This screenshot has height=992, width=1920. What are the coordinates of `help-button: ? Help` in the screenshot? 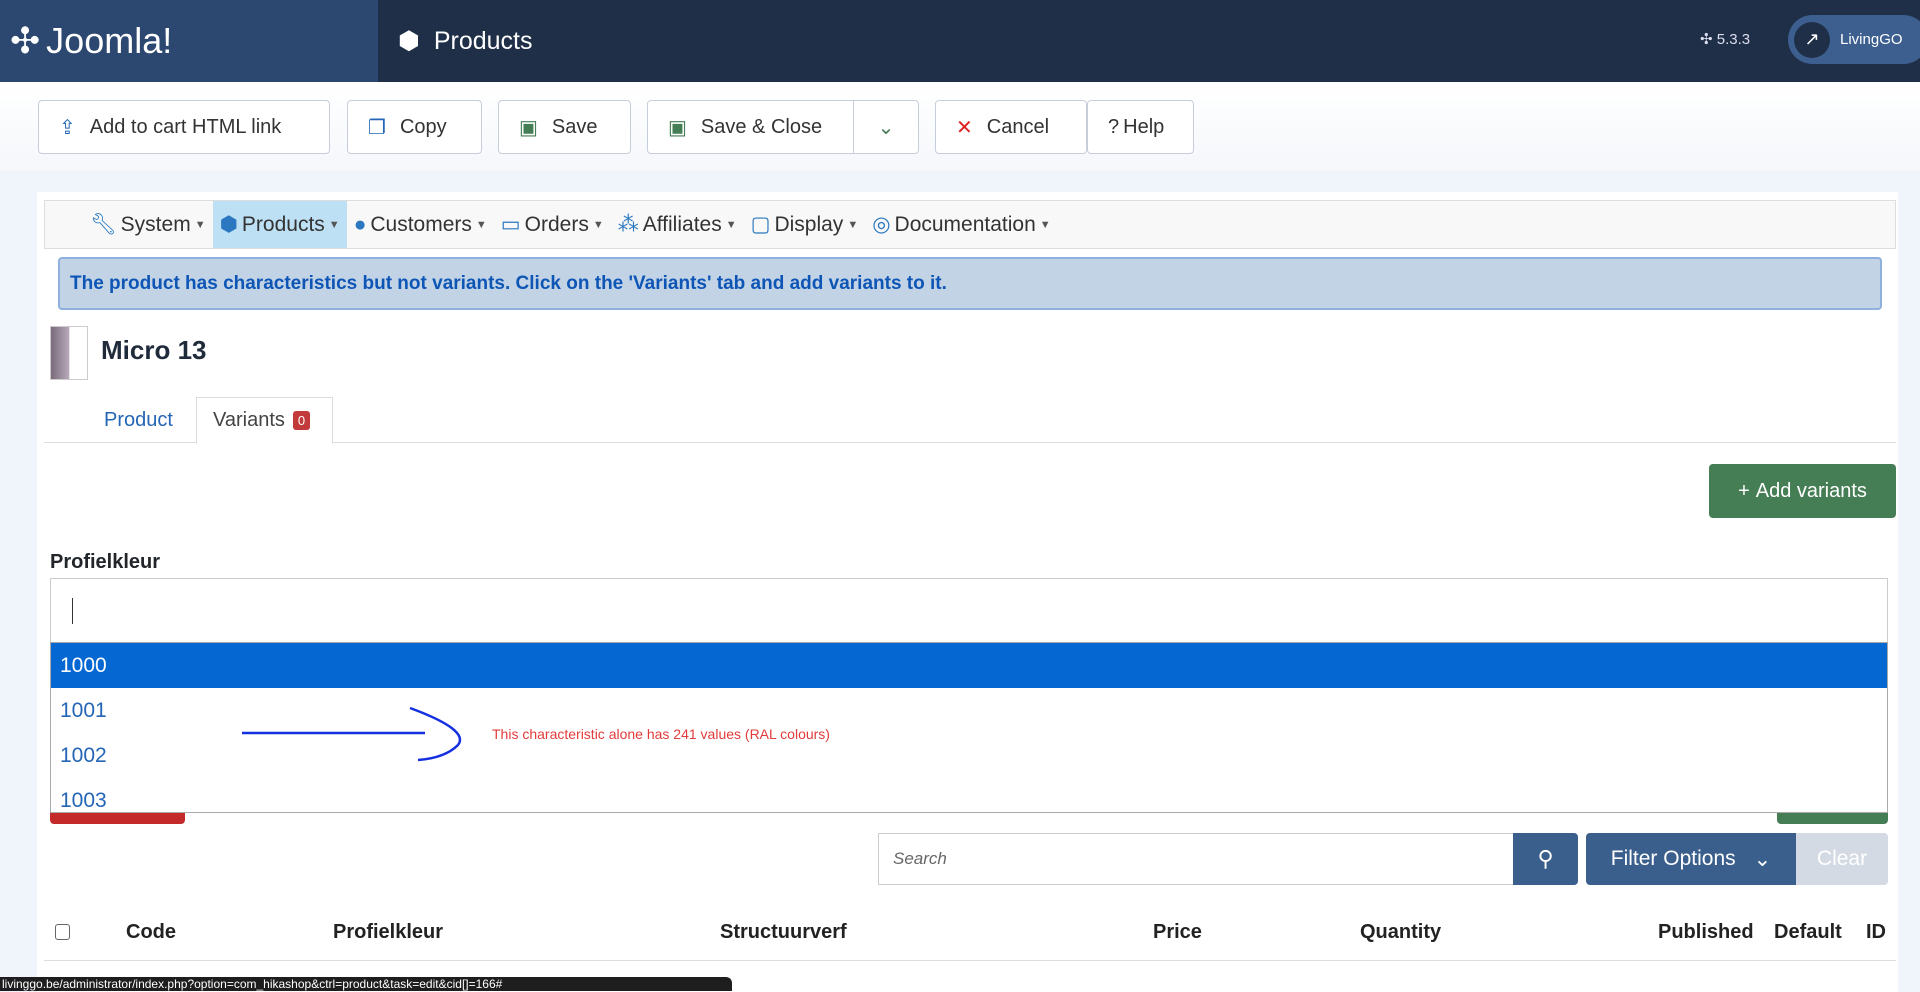 It's located at (1140, 127).